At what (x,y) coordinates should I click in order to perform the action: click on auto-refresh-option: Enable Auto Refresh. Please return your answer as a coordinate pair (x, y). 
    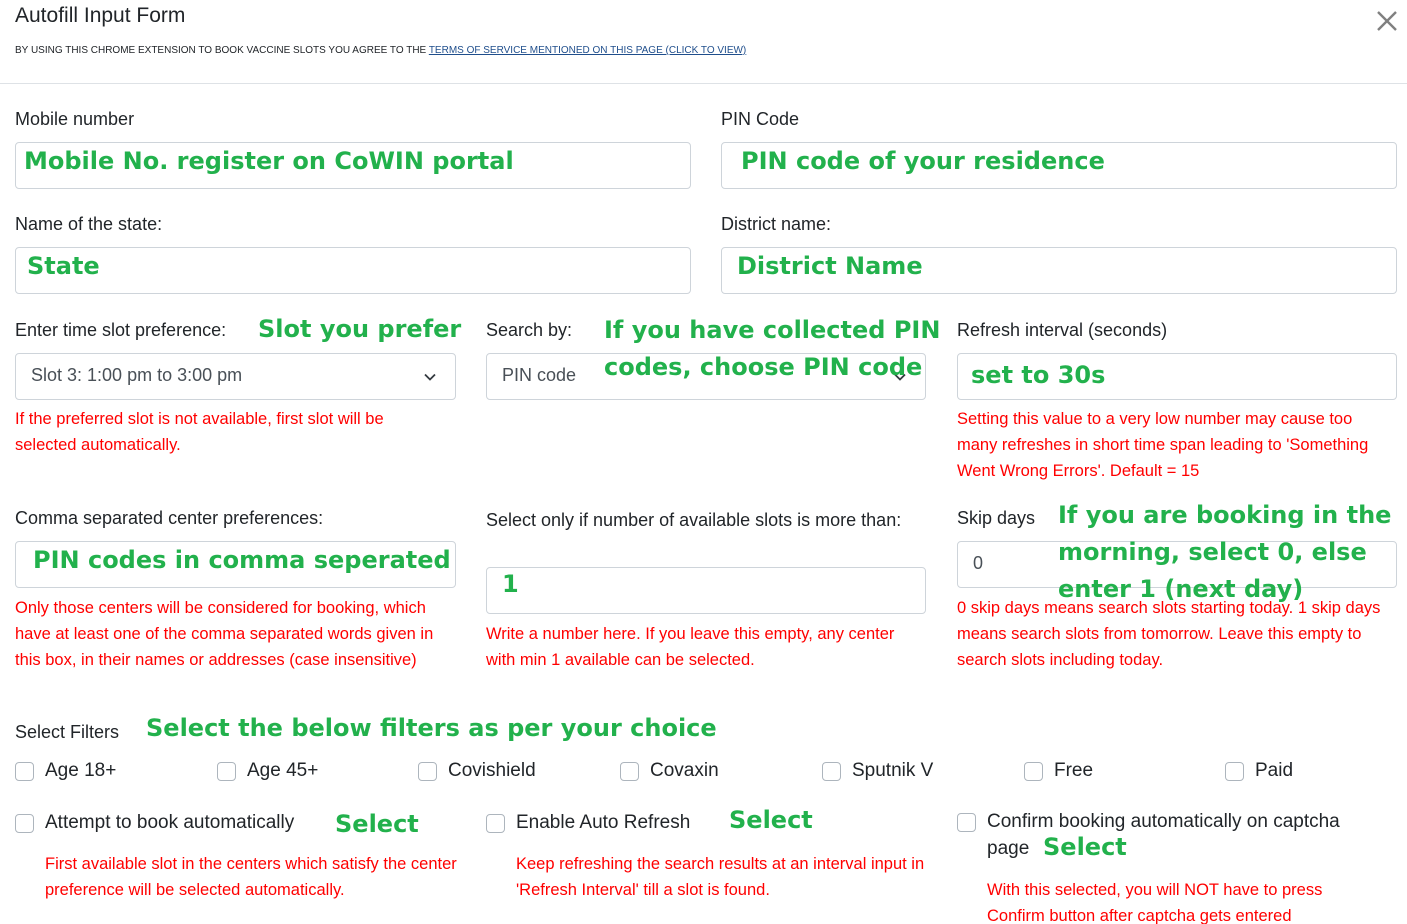
    Looking at the image, I should click on (588, 823).